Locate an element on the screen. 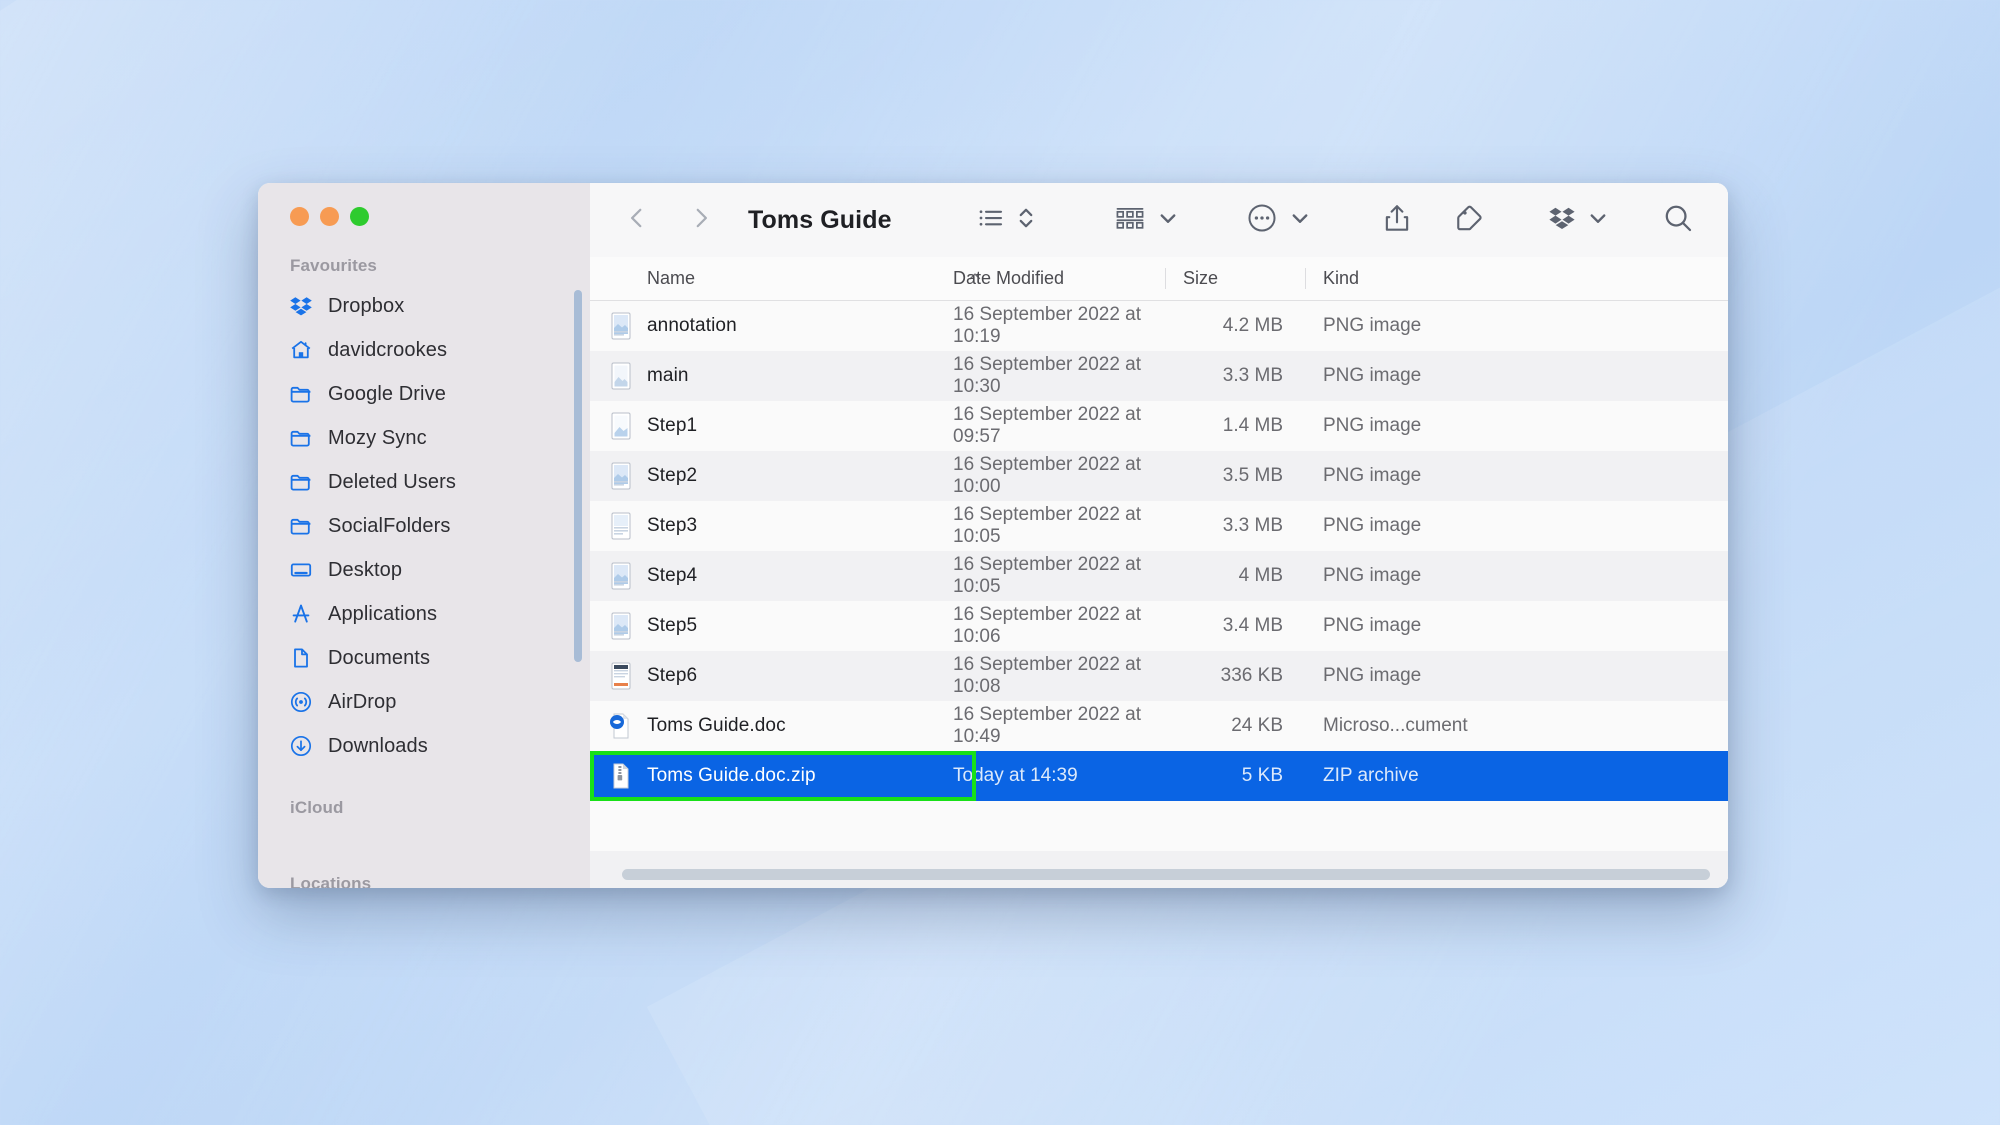 This screenshot has height=1125, width=2000. sidebar-item-google-drive: Google Drive is located at coordinates (424, 394).